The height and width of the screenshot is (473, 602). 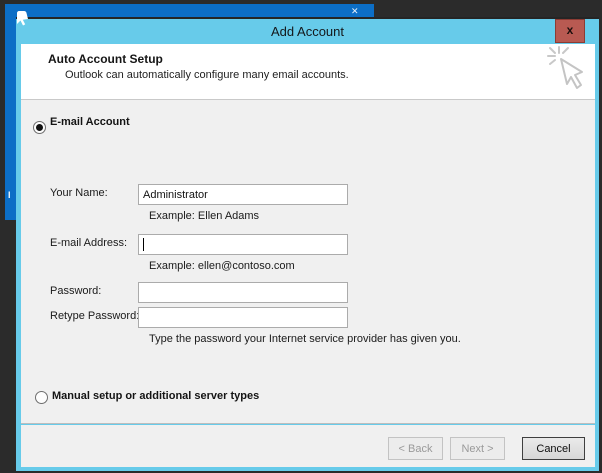 What do you see at coordinates (143, 244) in the screenshot?
I see `text-caret` at bounding box center [143, 244].